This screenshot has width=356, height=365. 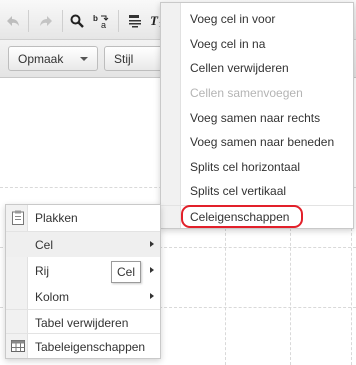 What do you see at coordinates (52, 296) in the screenshot?
I see `menu-item-label: Kolom` at bounding box center [52, 296].